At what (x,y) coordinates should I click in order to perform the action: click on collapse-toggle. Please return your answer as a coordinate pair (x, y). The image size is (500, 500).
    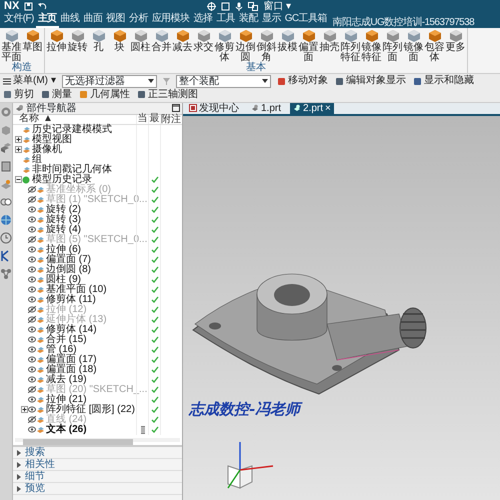
    Looking at the image, I should click on (18, 180).